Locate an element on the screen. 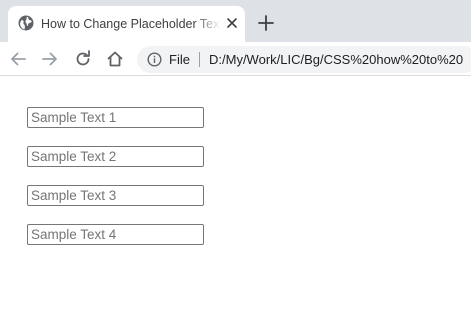  arrow-left-icon is located at coordinates (18, 59).